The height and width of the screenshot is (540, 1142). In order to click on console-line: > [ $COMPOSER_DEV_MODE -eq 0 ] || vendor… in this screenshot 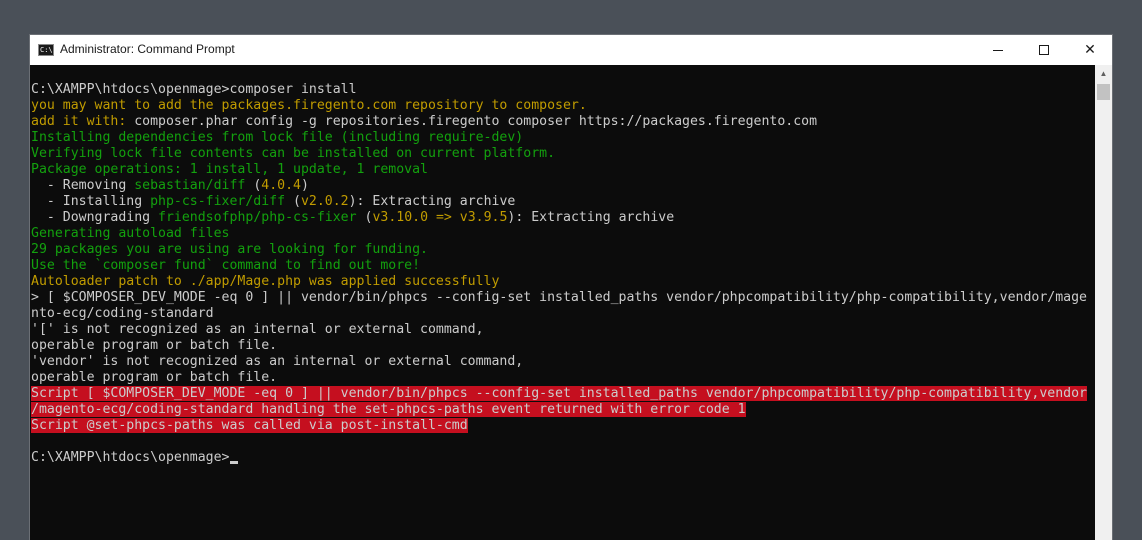, I will do `click(563, 298)`.